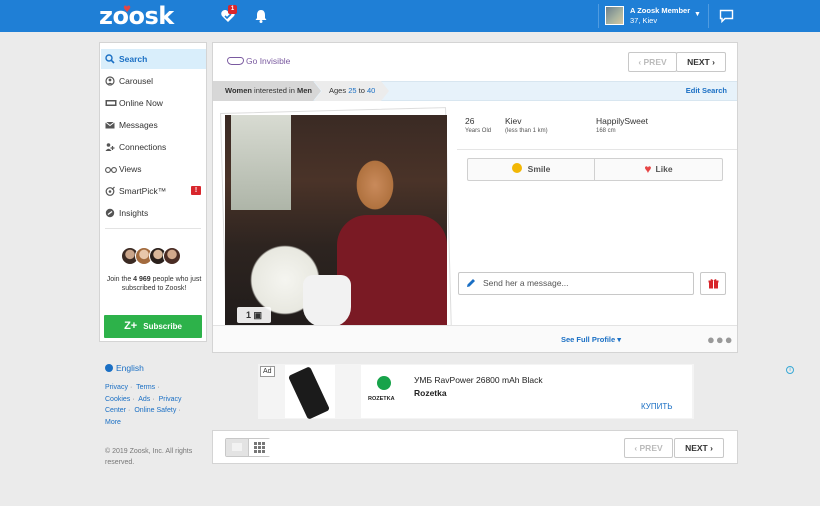 This screenshot has height=506, width=820. I want to click on ad-buy-link: КУПИТЬ, so click(656, 406).